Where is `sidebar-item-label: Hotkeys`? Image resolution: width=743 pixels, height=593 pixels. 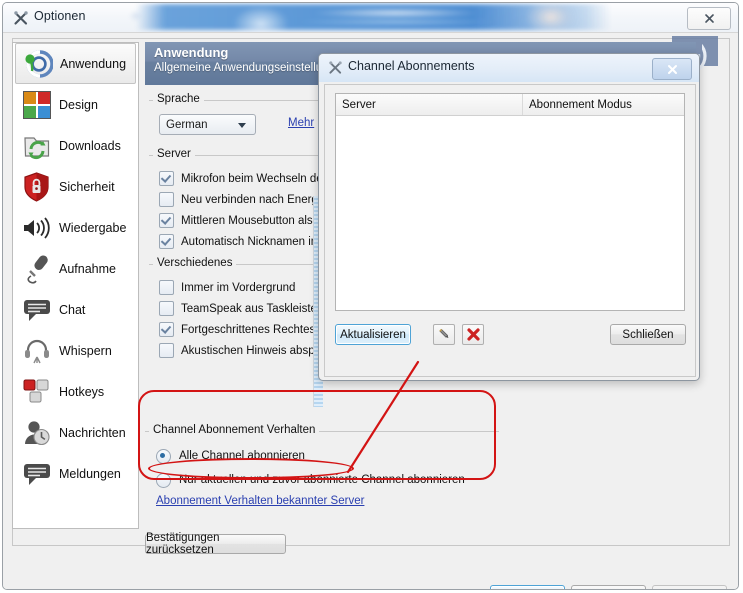
sidebar-item-label: Hotkeys is located at coordinates (82, 392).